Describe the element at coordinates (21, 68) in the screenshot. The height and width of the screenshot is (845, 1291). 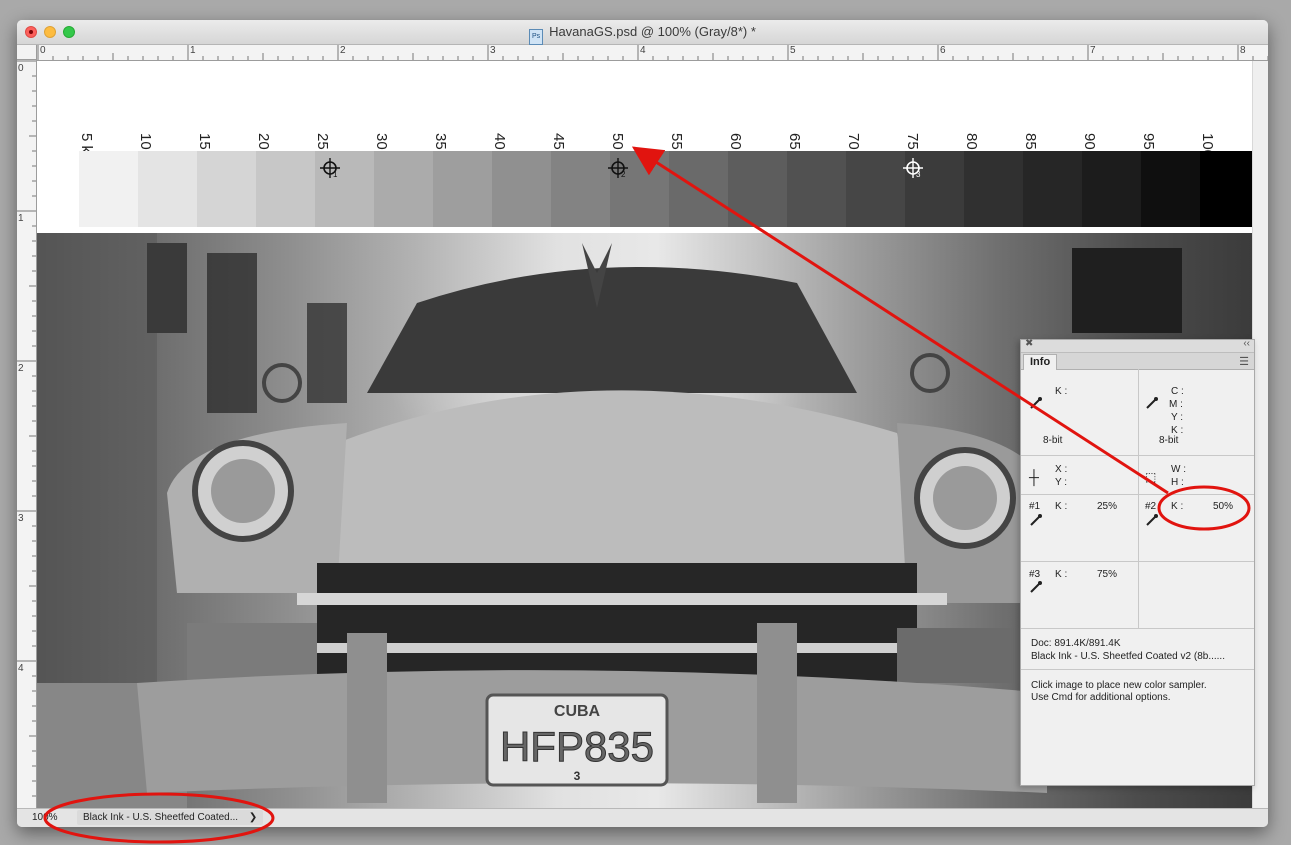
I see `vruler-label-0: 0` at that location.